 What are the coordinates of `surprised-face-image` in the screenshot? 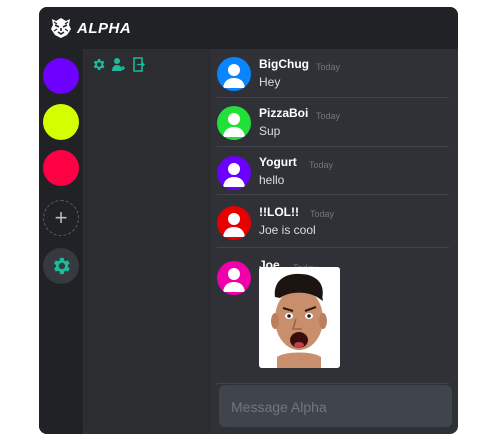 It's located at (299, 317).